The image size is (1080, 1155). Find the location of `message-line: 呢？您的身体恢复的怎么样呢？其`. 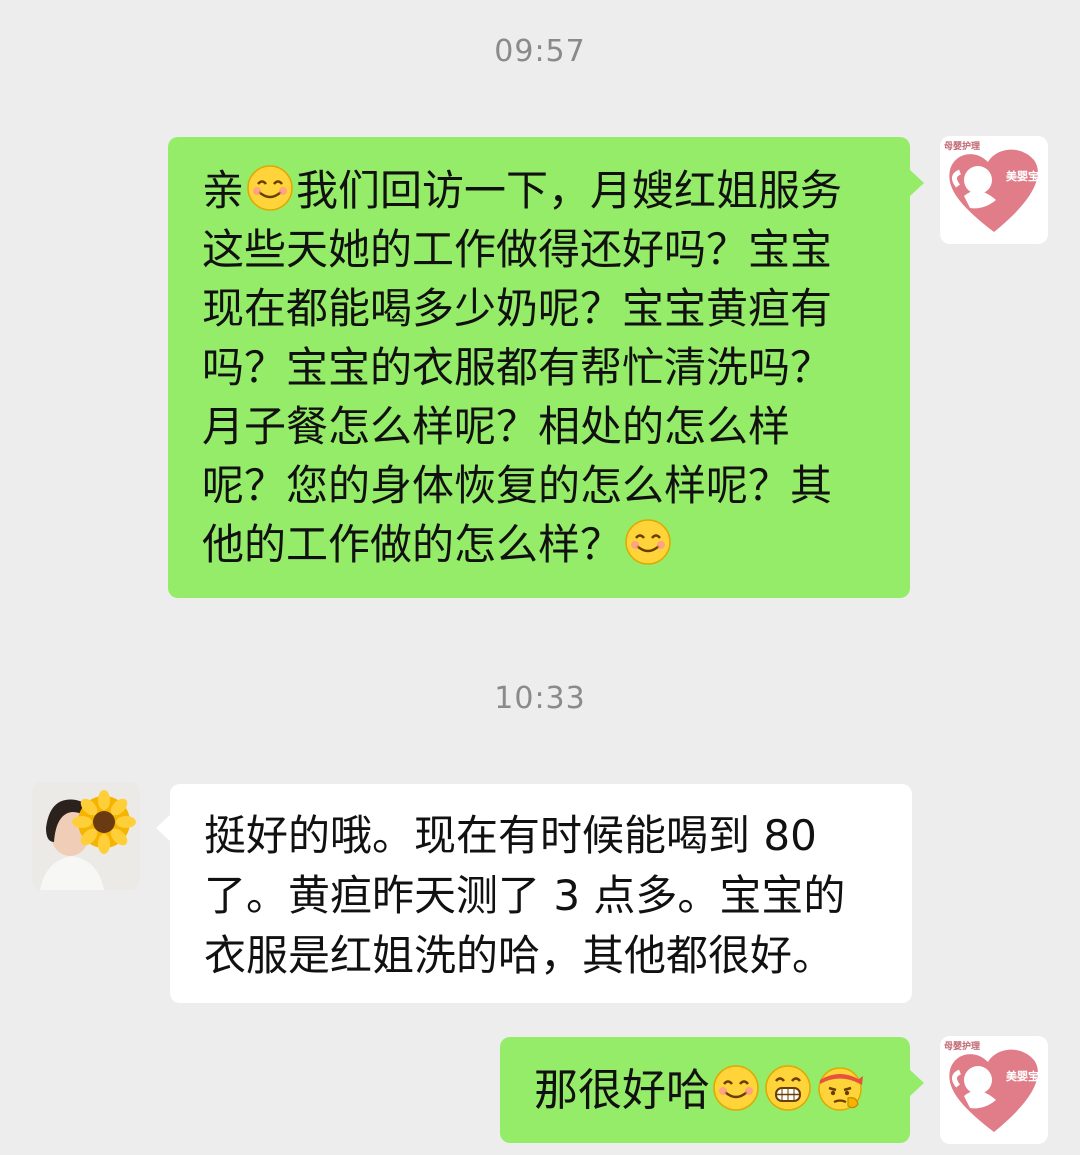

message-line: 呢？您的身体恢复的怎么样呢？其 is located at coordinates (517, 485).